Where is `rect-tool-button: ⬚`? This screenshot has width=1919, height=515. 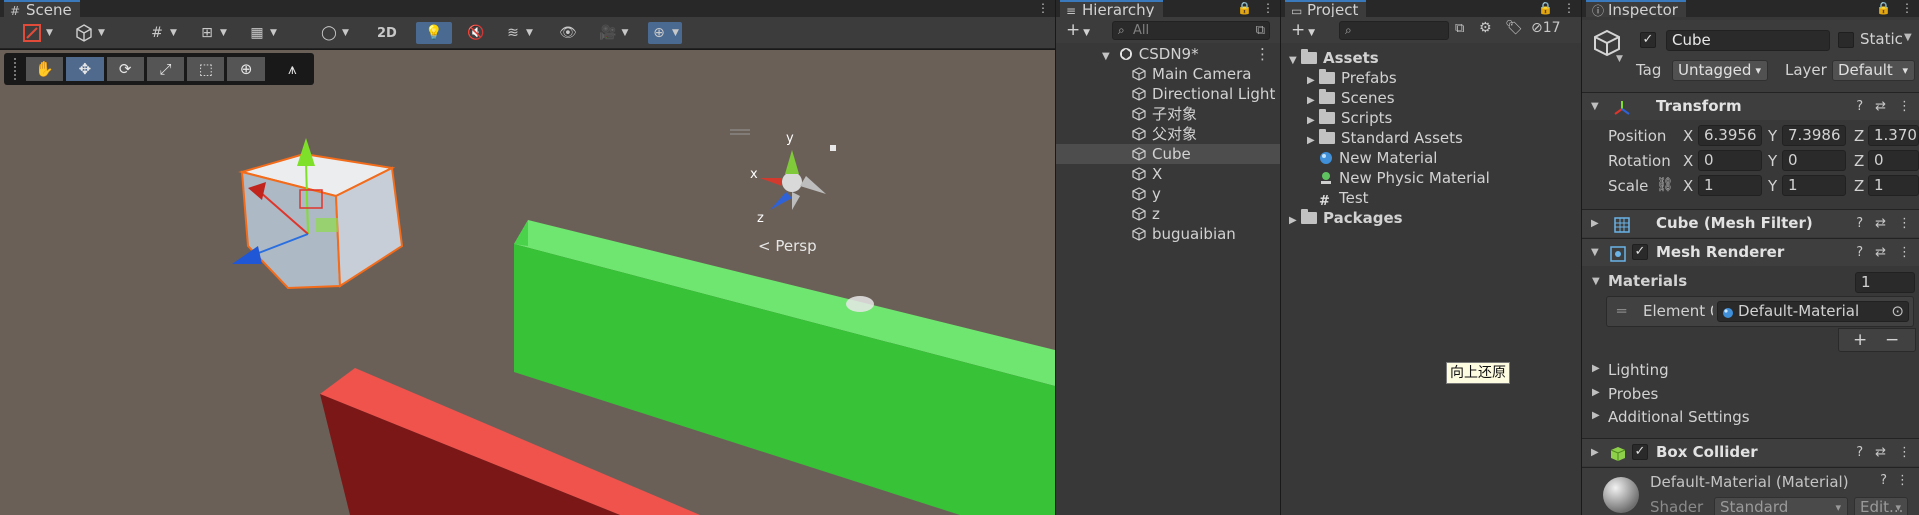
rect-tool-button: ⬚ is located at coordinates (206, 69).